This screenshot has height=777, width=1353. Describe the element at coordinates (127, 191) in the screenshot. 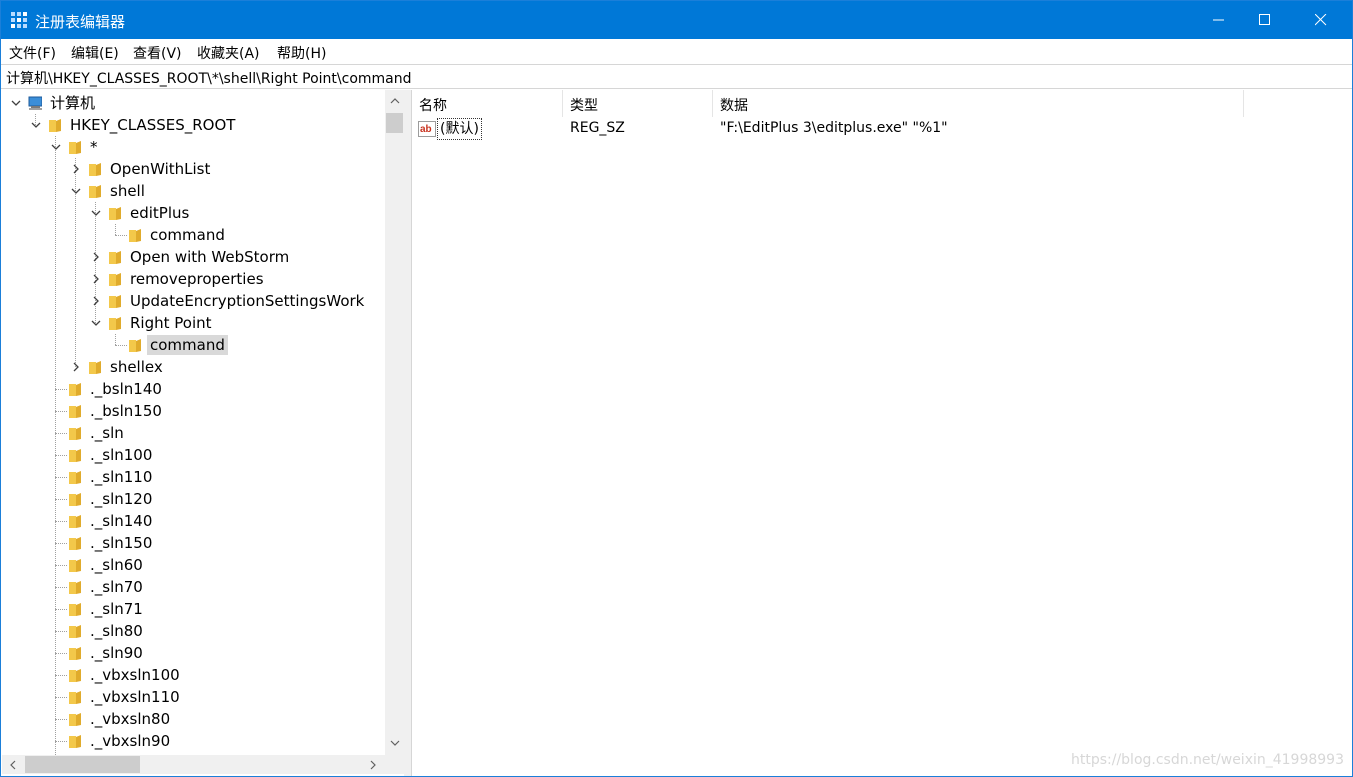

I see `tree-item-label: shell` at that location.